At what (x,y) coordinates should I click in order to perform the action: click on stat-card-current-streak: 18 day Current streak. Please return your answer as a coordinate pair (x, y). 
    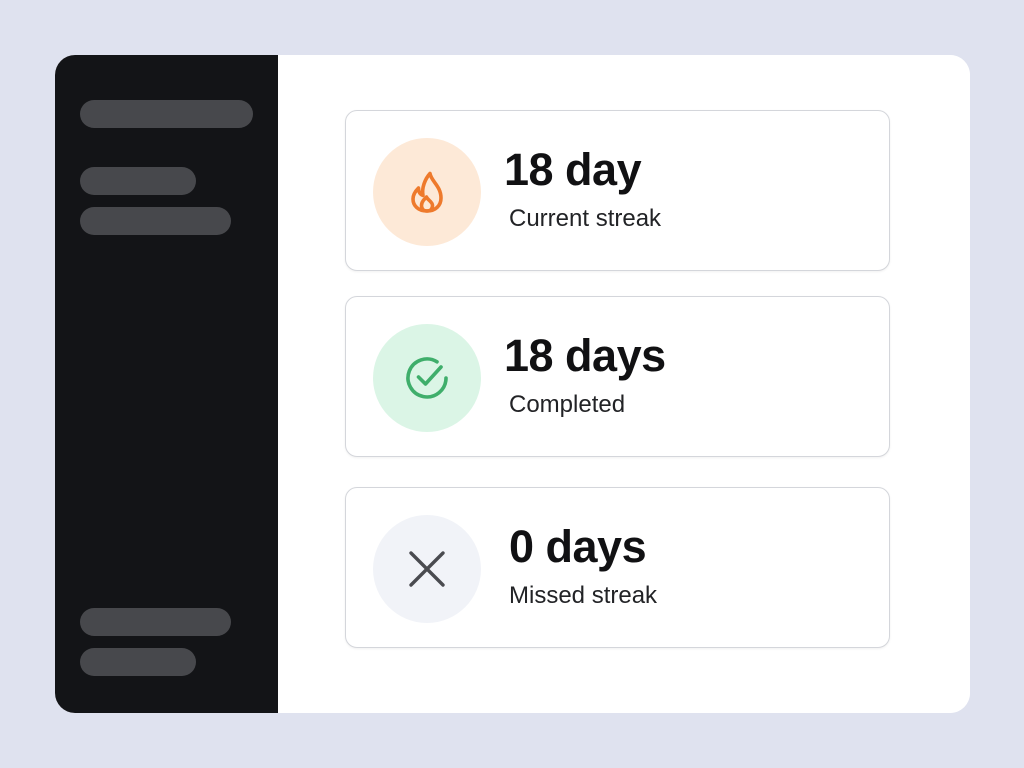
    Looking at the image, I should click on (617, 190).